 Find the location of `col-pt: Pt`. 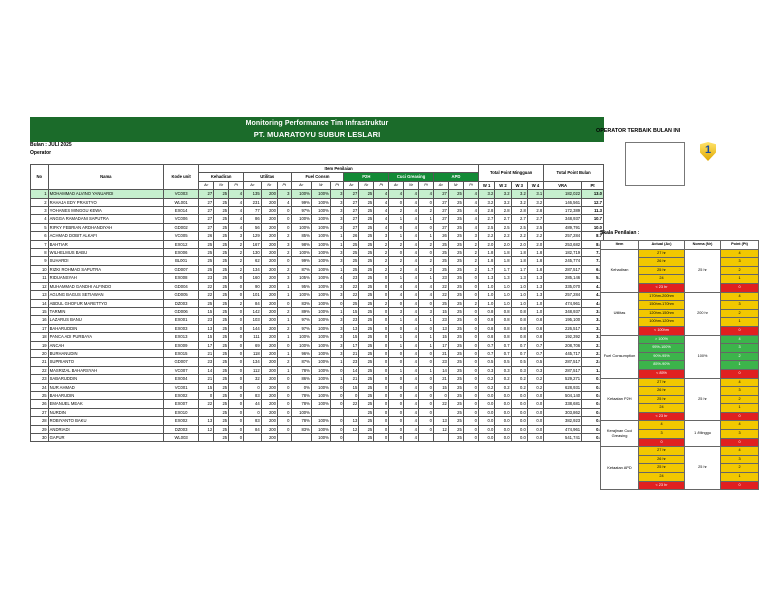

col-pt: Pt is located at coordinates (592, 185).